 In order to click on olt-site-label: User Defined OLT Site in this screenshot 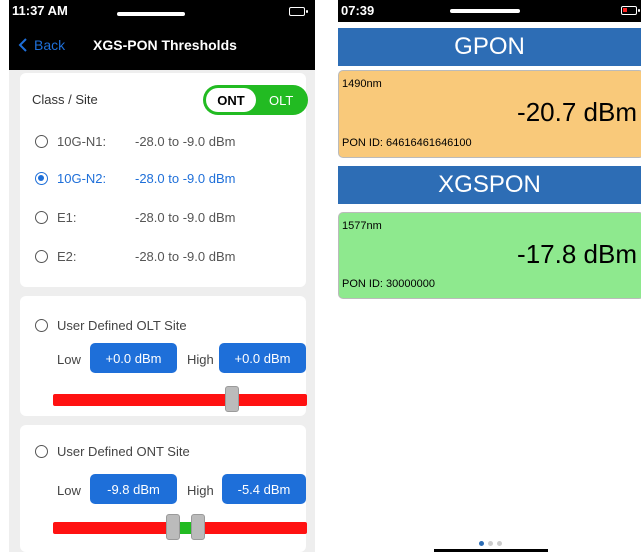, I will do `click(122, 325)`.